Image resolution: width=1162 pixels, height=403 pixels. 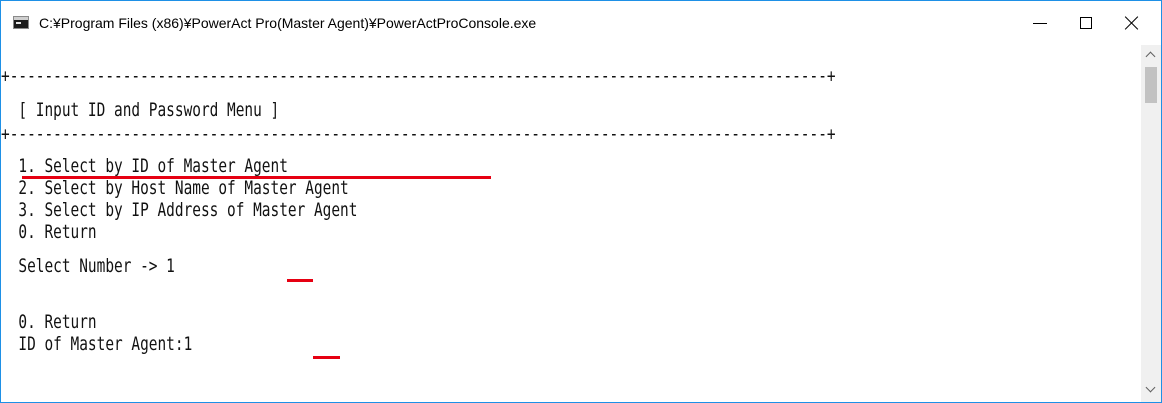 I want to click on menu-option-0: 0. Return, so click(x=49, y=232).